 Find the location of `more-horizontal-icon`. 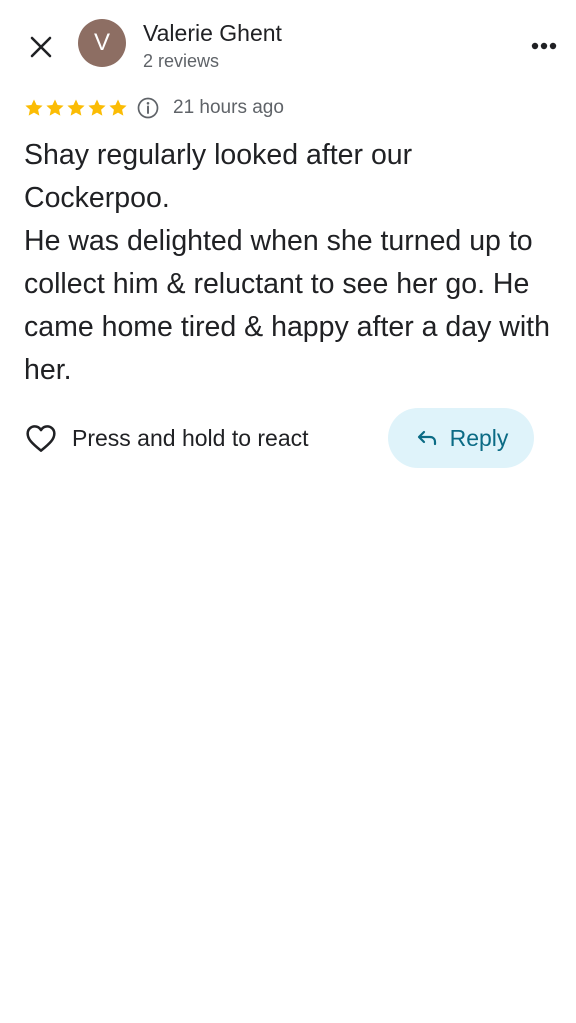

more-horizontal-icon is located at coordinates (544, 46).